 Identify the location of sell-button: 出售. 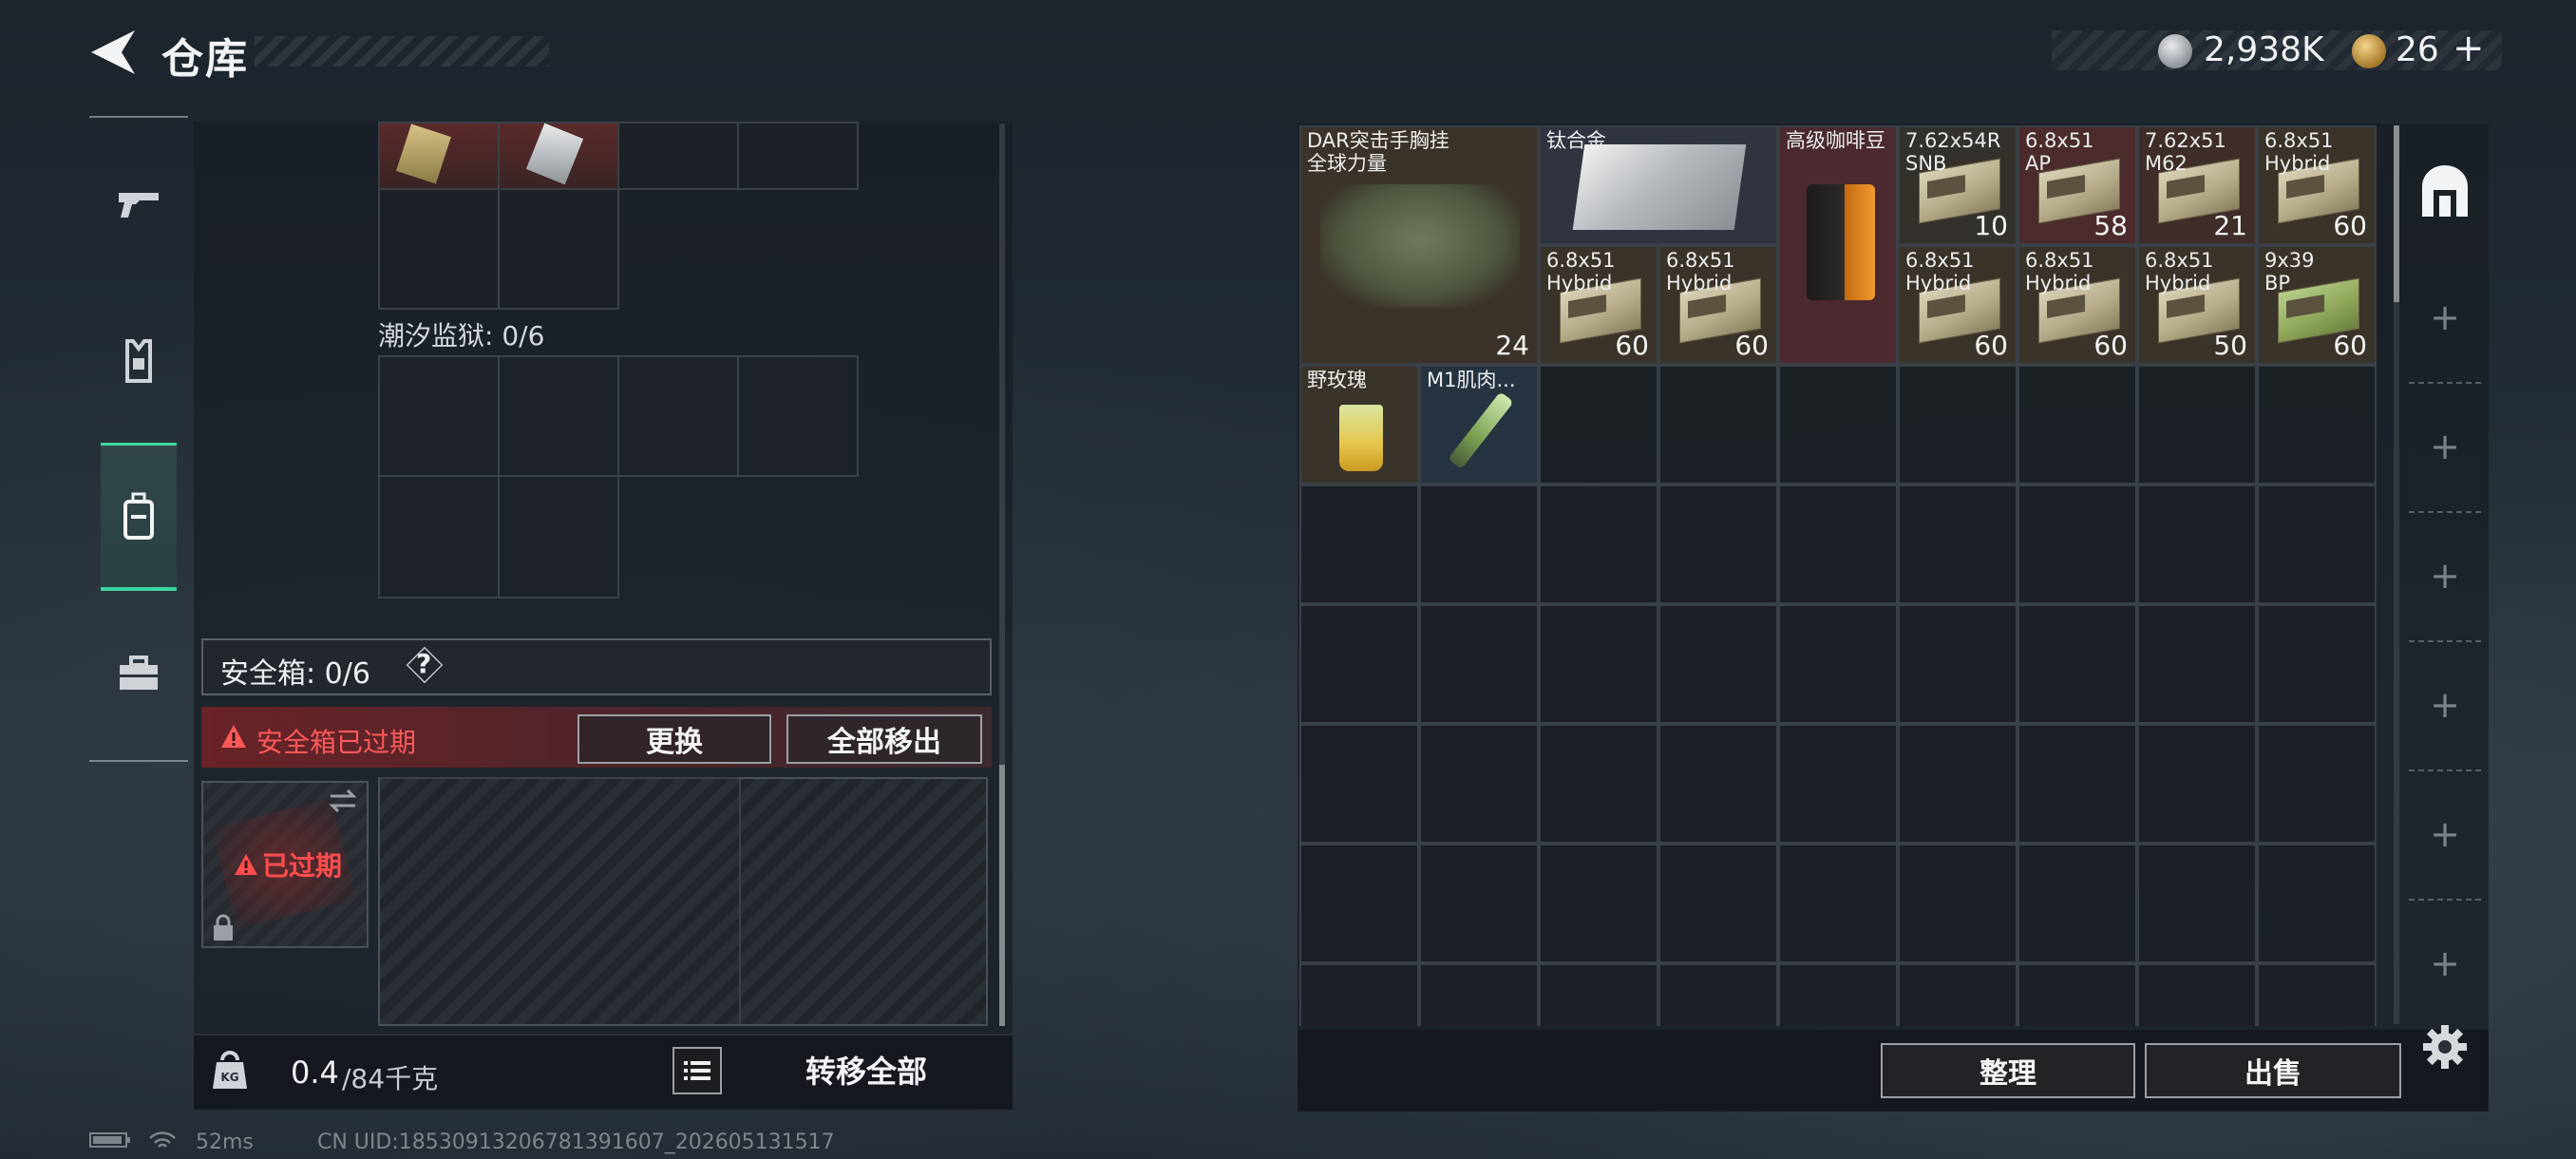
(2273, 1070).